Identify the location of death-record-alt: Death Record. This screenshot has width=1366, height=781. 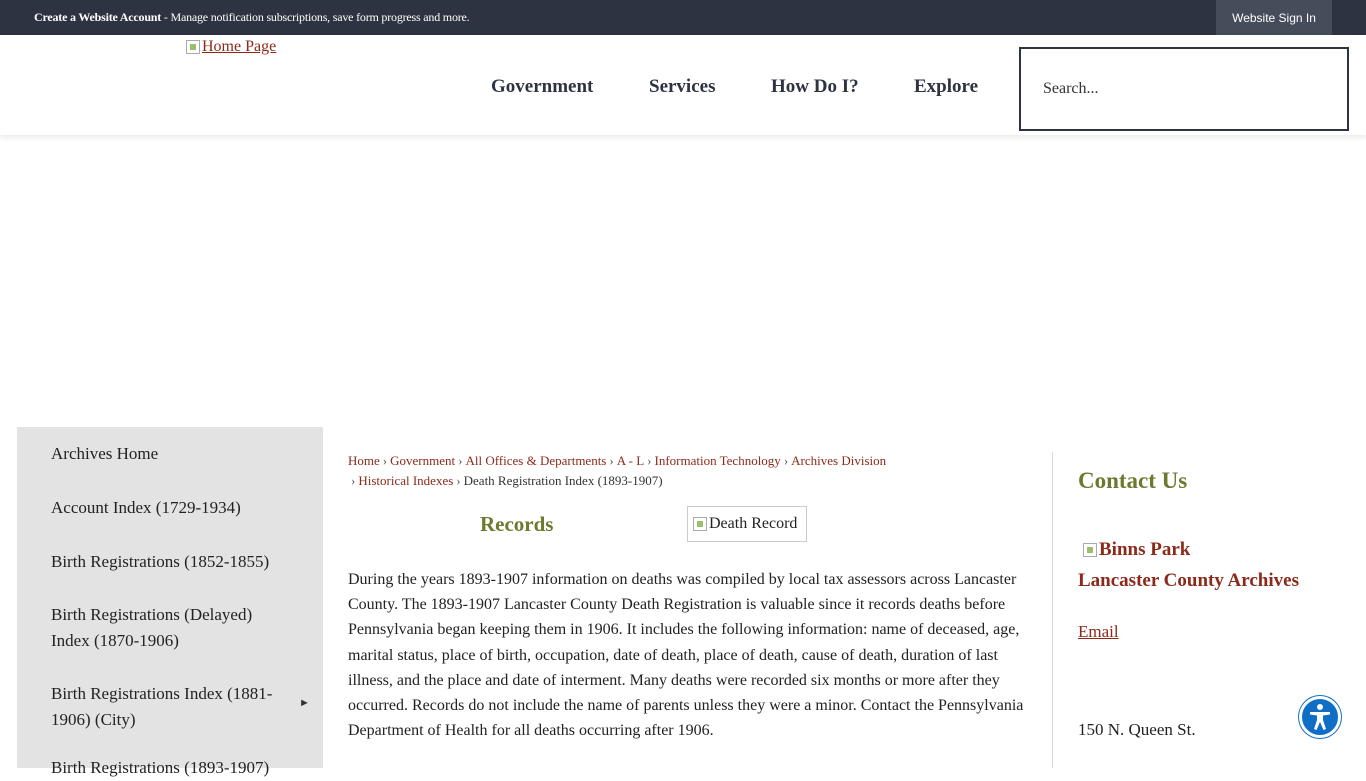
(753, 523).